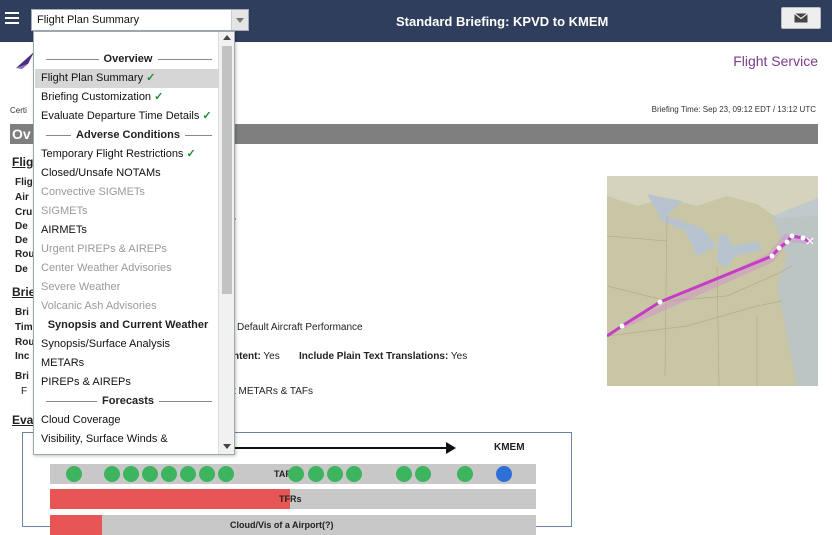 This screenshot has height=535, width=832. I want to click on timeline-arrow, so click(338, 448).